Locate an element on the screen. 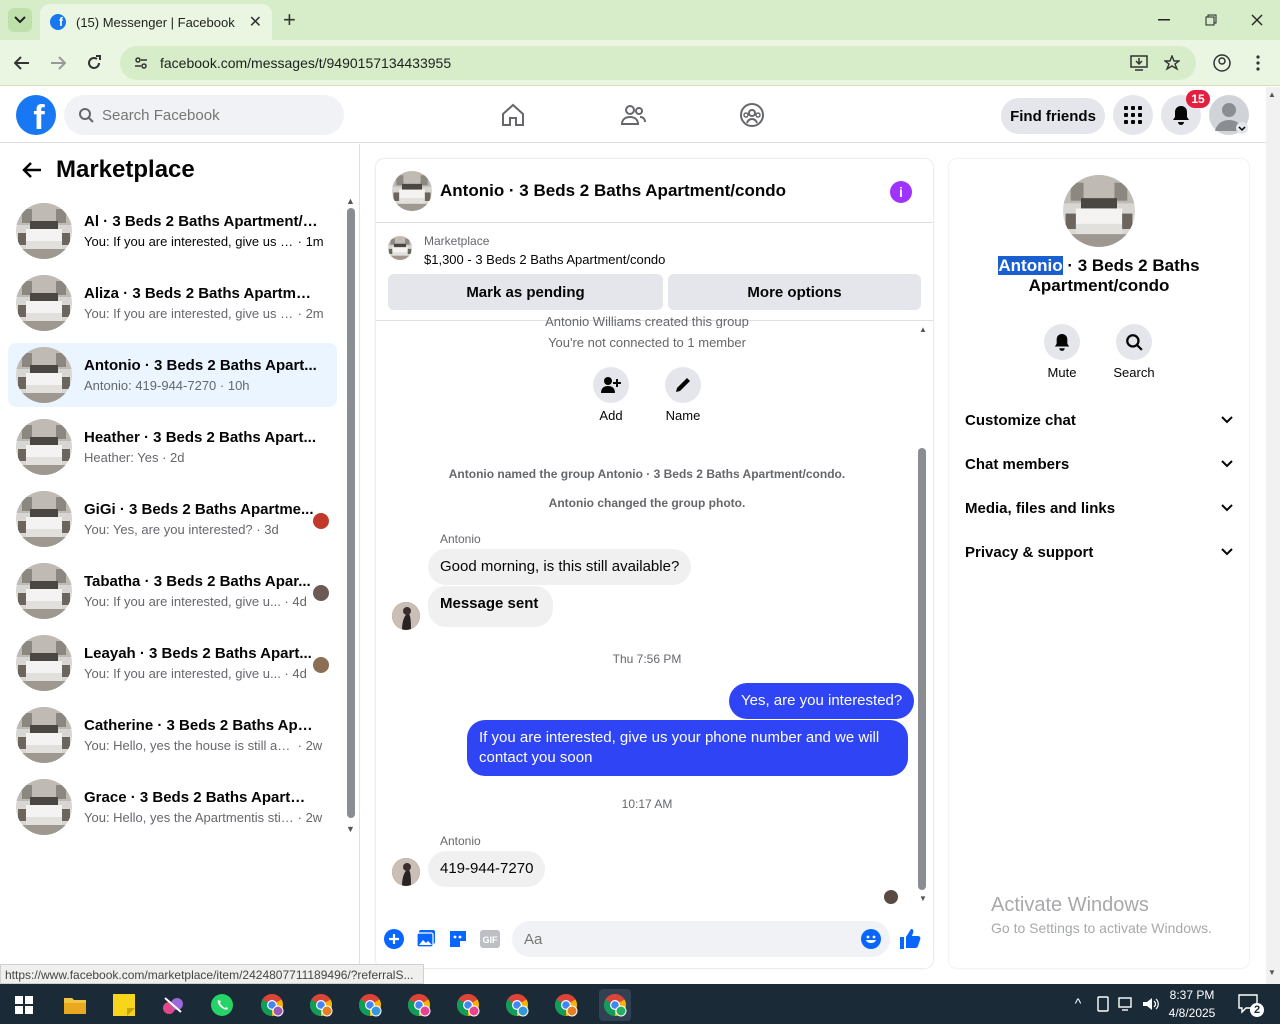 This screenshot has height=1024, width=1280. new-tab-icon: + is located at coordinates (289, 20).